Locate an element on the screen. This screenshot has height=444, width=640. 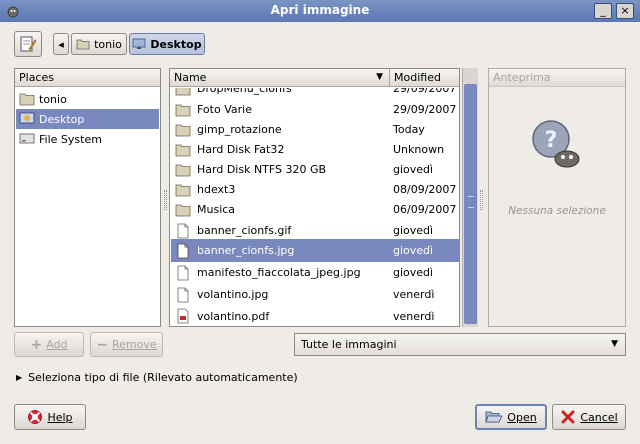
help-button: Help is located at coordinates (50, 417).